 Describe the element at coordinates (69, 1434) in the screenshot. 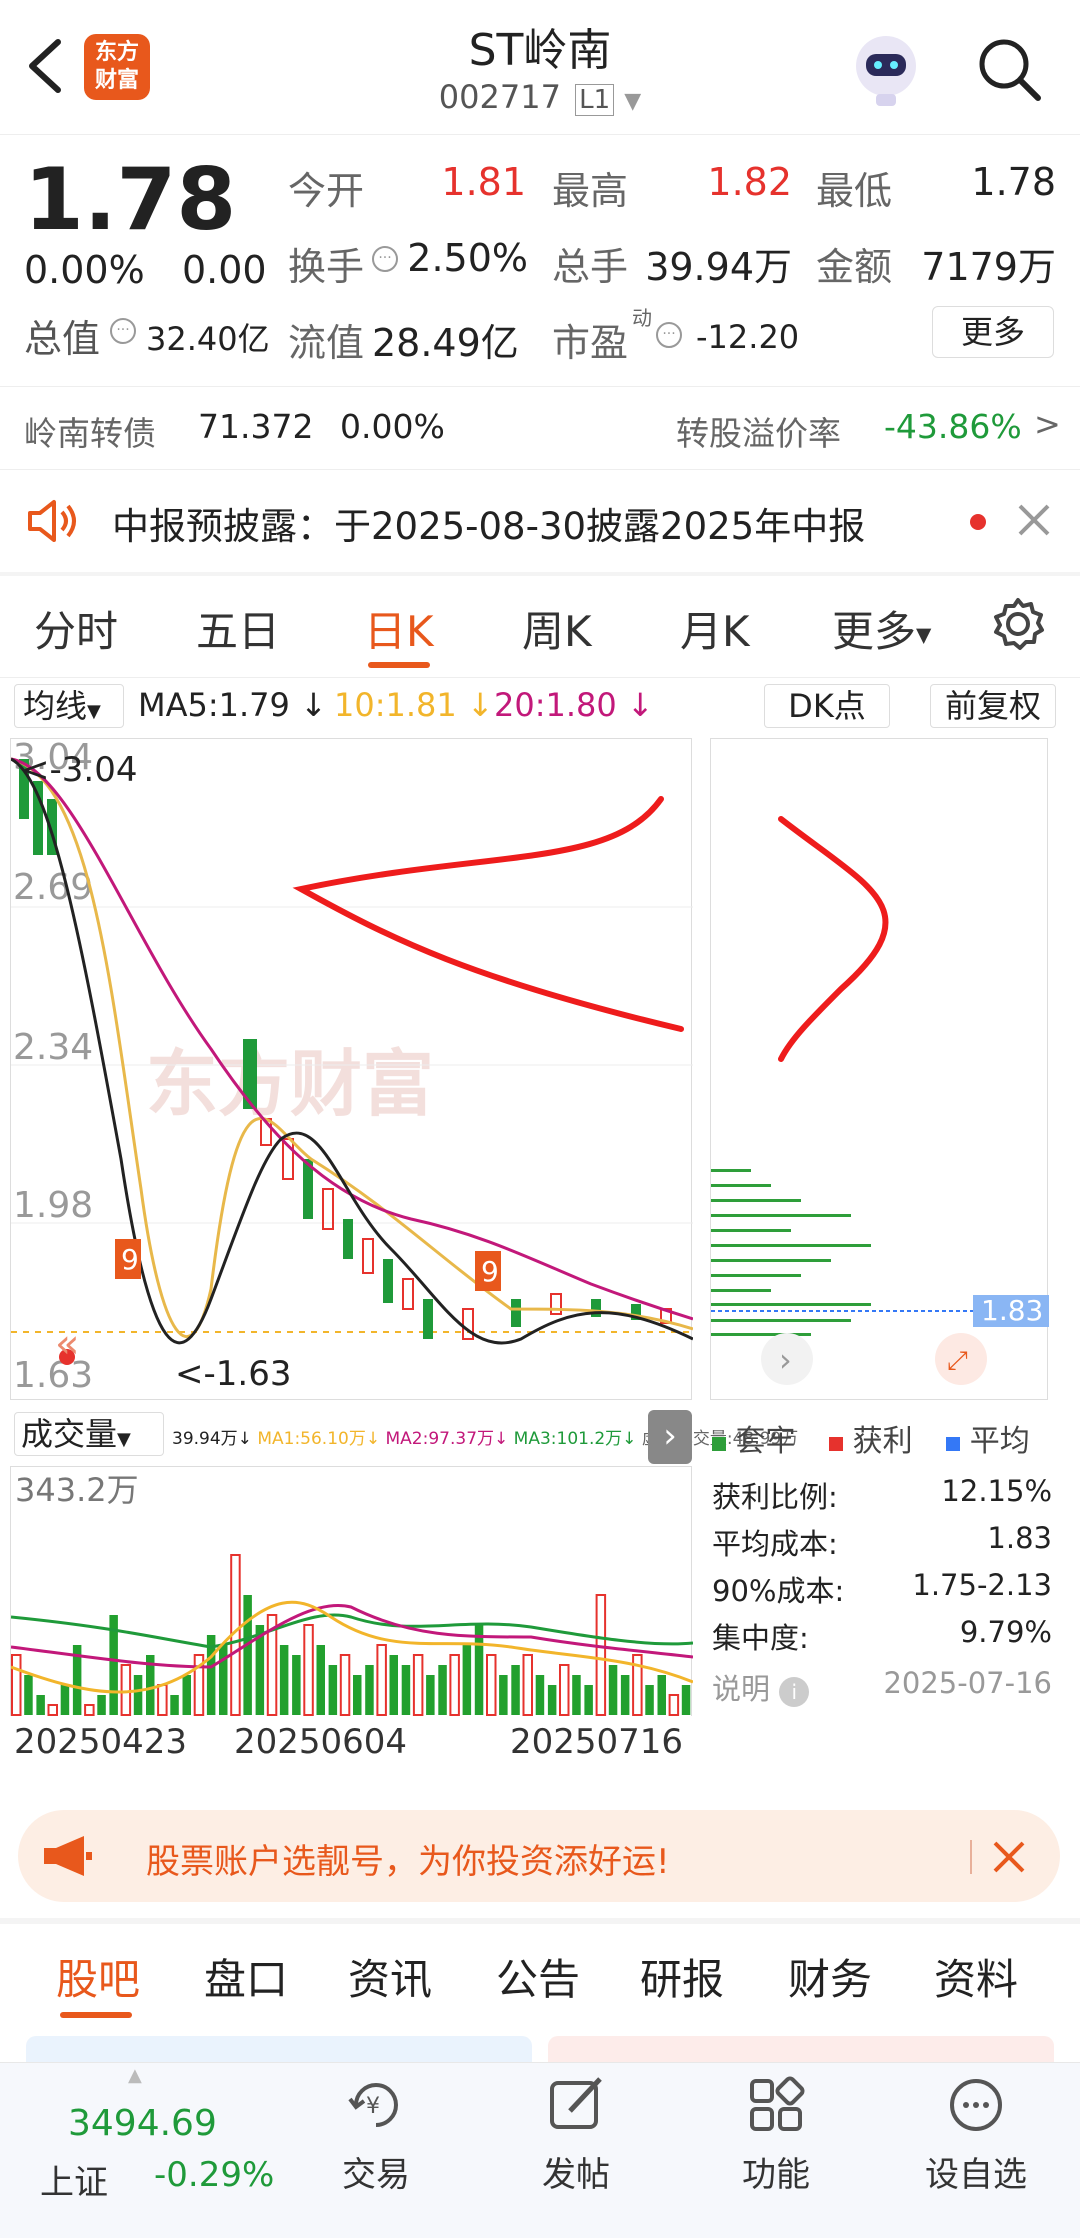

I see `volume-label: 成交量` at that location.